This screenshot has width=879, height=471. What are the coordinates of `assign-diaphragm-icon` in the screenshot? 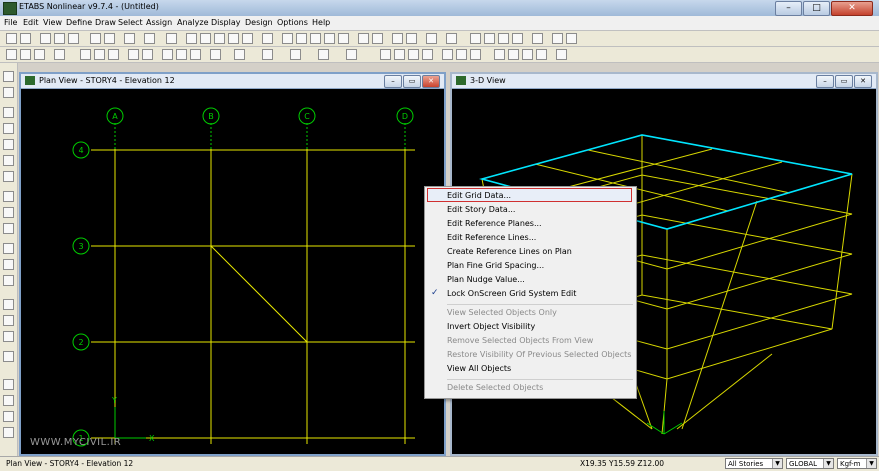 It's located at (181, 54).